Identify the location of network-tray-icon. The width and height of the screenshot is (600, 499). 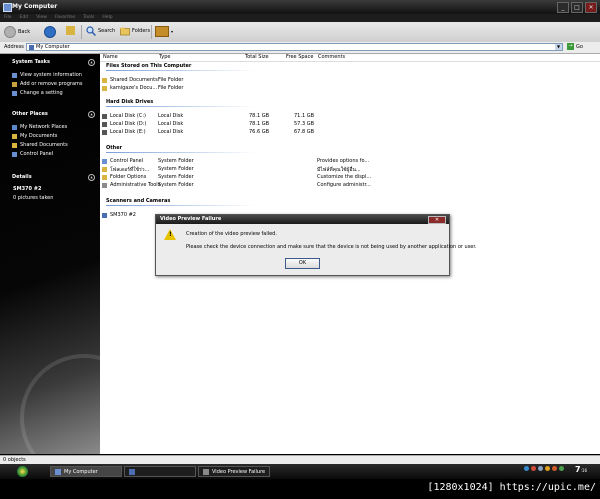
(526, 468).